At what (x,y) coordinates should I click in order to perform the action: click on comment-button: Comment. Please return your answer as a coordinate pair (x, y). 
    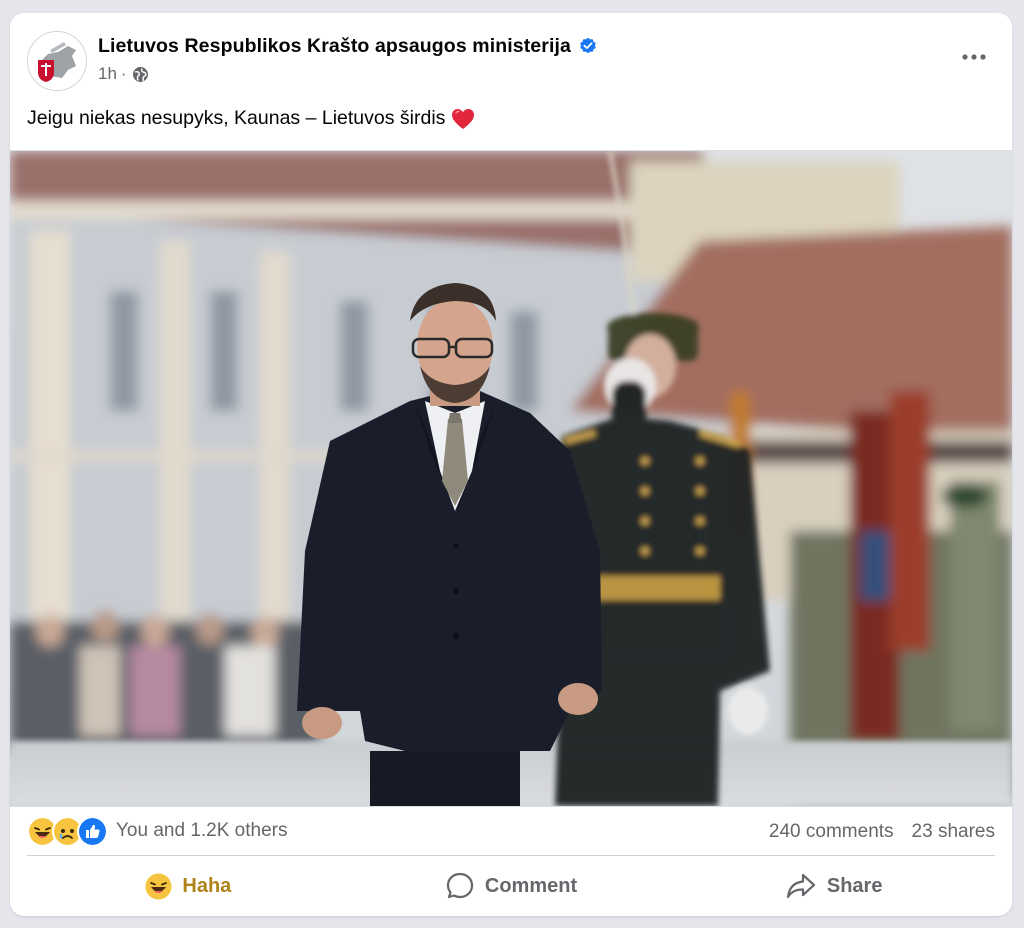
    Looking at the image, I should click on (511, 886).